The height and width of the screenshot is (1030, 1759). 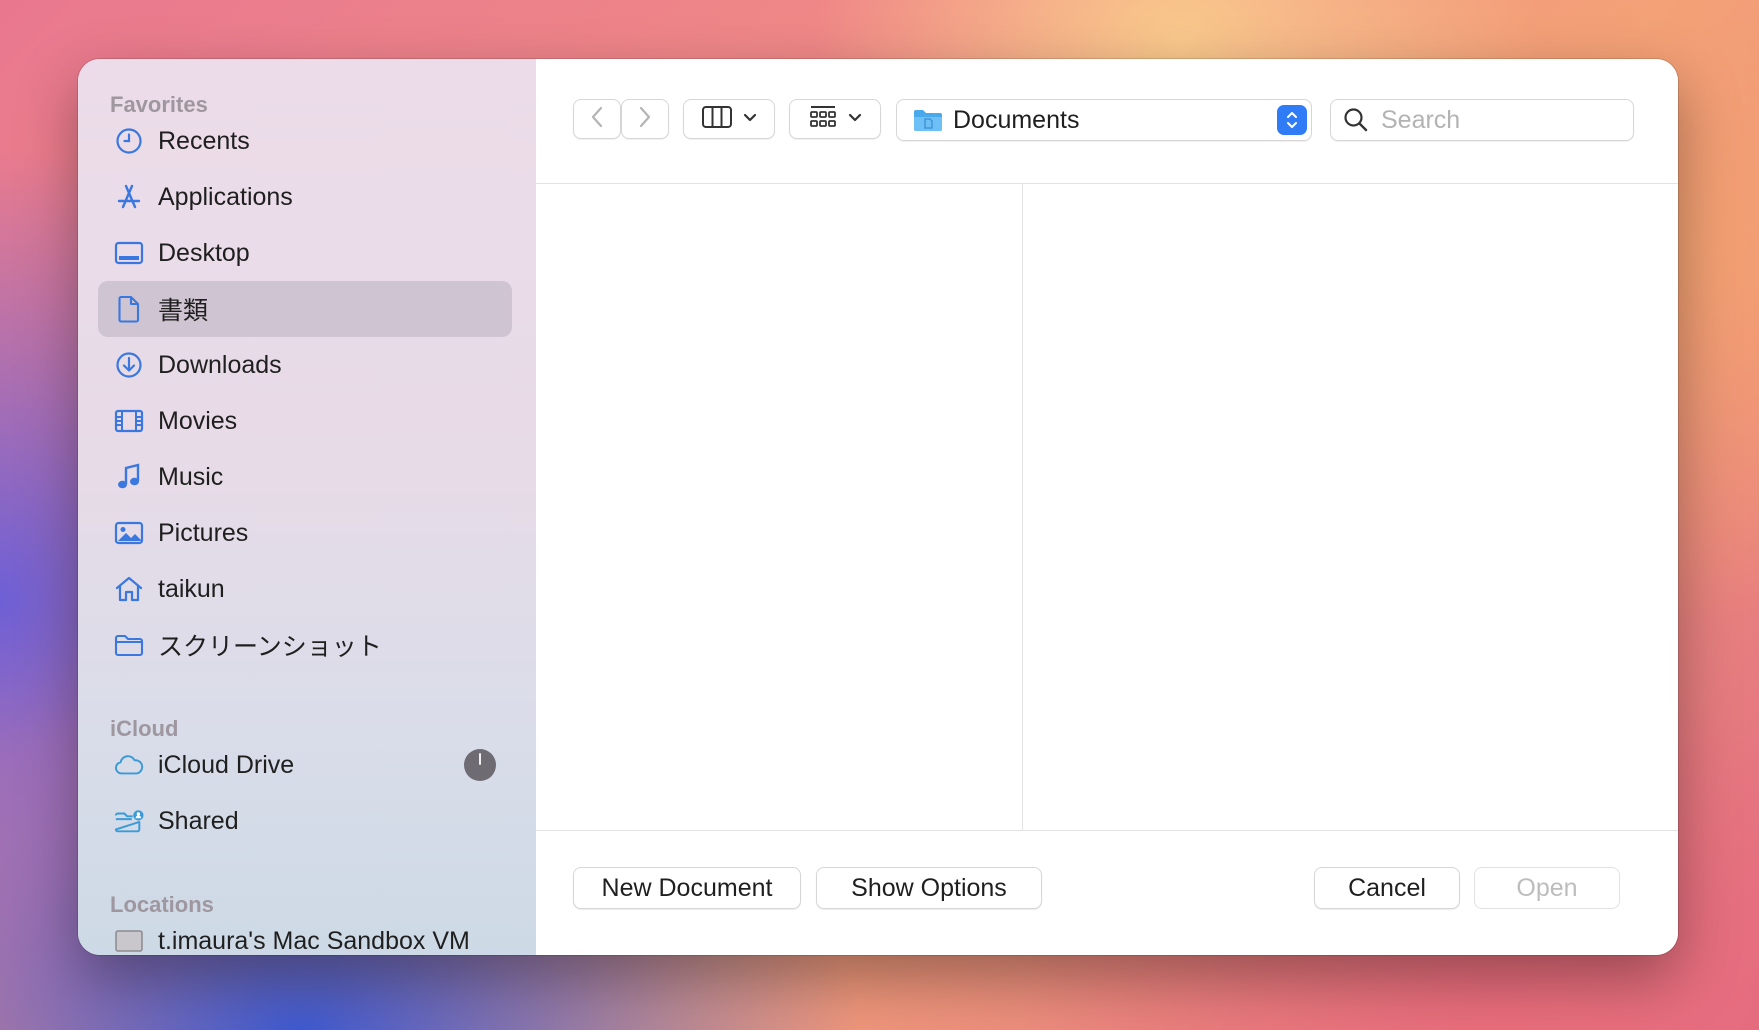 What do you see at coordinates (305, 477) in the screenshot?
I see `sidebar-item-music: Music` at bounding box center [305, 477].